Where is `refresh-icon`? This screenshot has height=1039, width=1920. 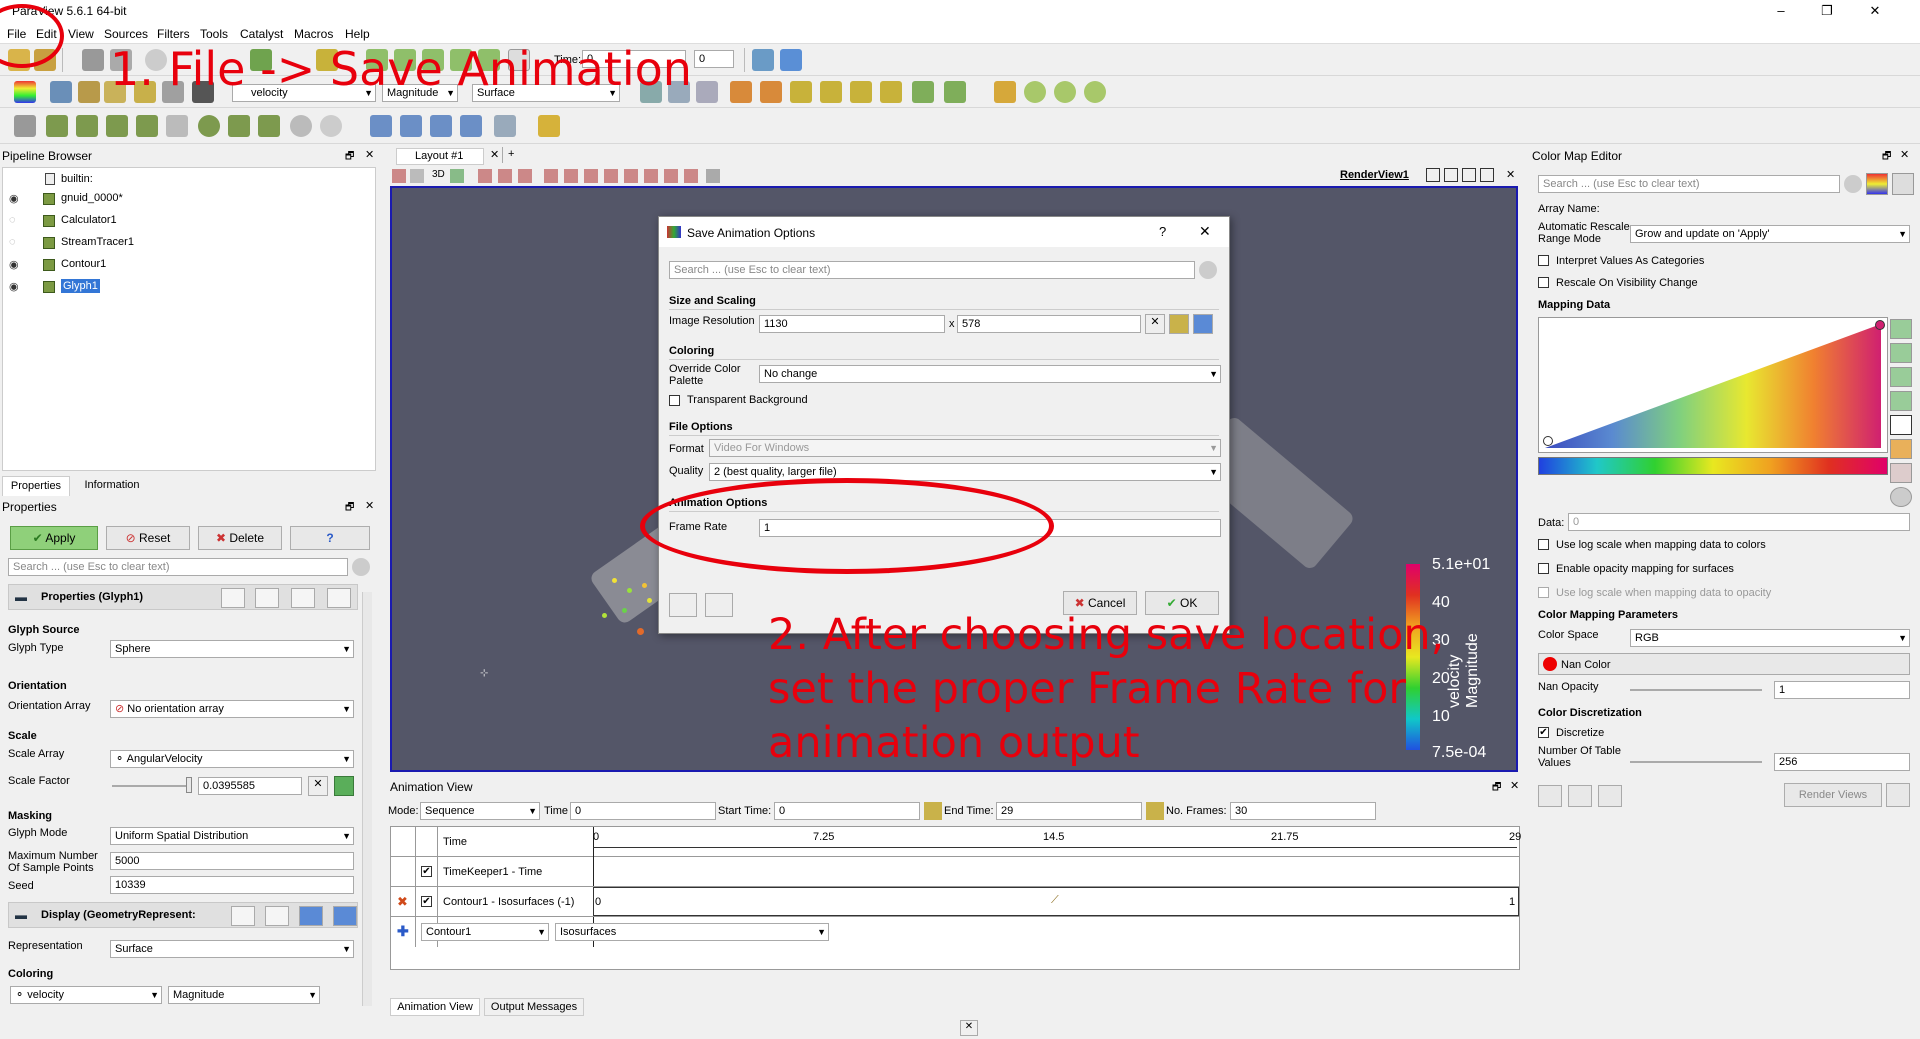 refresh-icon is located at coordinates (1203, 324).